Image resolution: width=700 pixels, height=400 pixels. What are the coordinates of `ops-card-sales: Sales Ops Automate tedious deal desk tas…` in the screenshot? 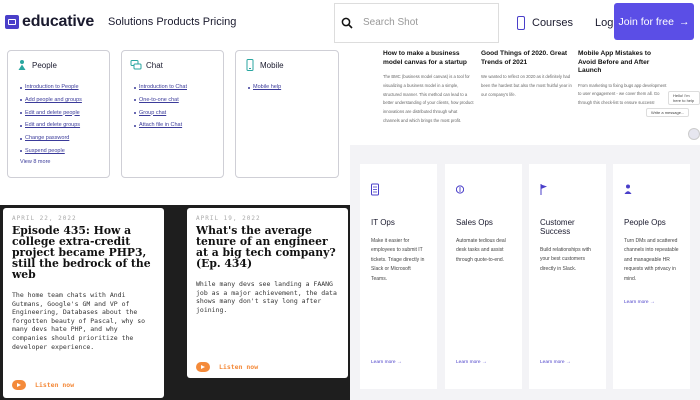 It's located at (483, 276).